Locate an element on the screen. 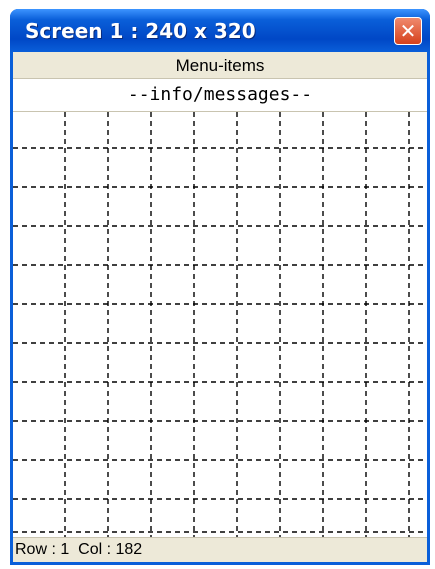 The width and height of the screenshot is (435, 569). window-title: Screen 1 : 240 x 320 is located at coordinates (140, 31).